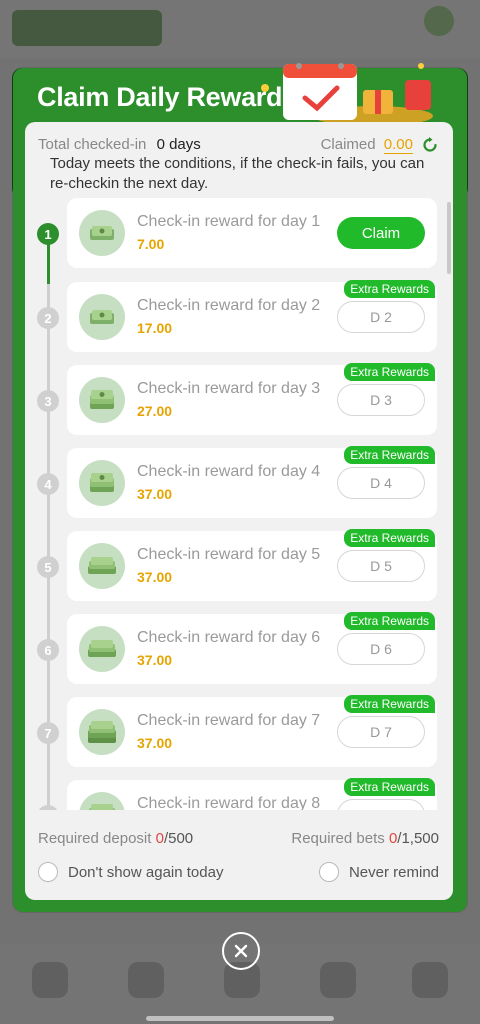  Describe the element at coordinates (92, 144) in the screenshot. I see `total-checked-in-label: Total checked-in` at that location.